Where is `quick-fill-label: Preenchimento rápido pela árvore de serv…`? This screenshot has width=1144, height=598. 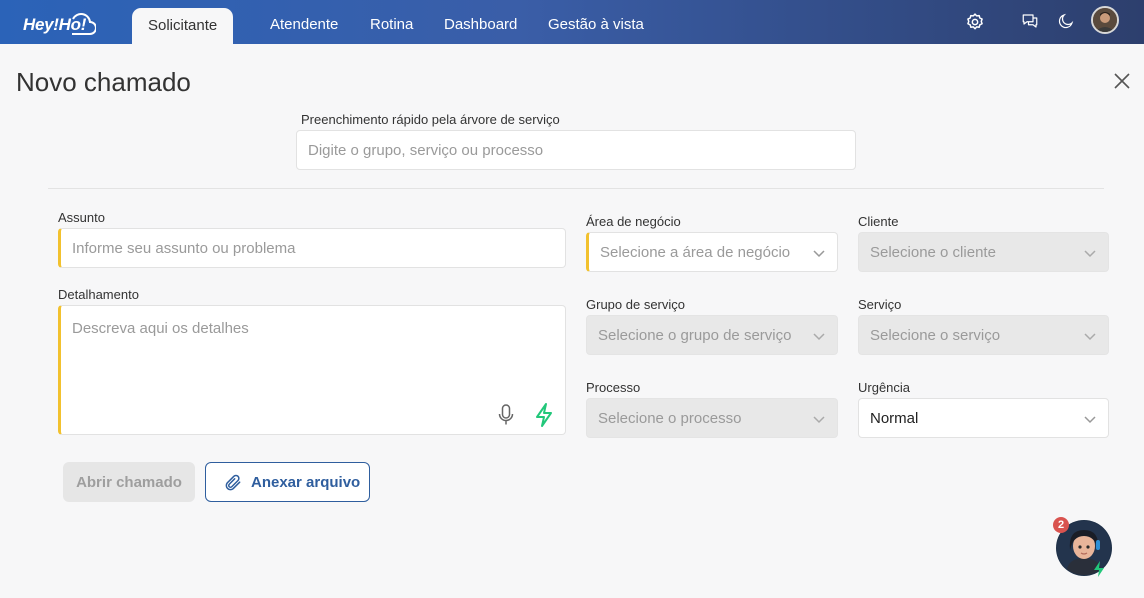 quick-fill-label: Preenchimento rápido pela árvore de serv… is located at coordinates (430, 119).